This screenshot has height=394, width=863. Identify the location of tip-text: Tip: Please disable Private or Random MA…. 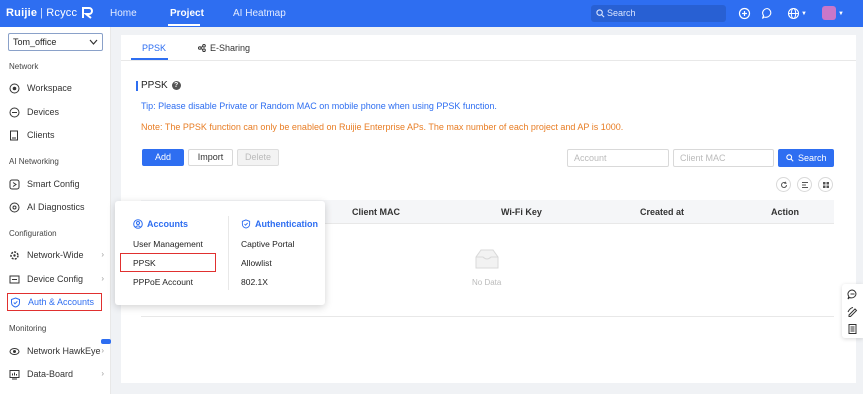
(319, 106).